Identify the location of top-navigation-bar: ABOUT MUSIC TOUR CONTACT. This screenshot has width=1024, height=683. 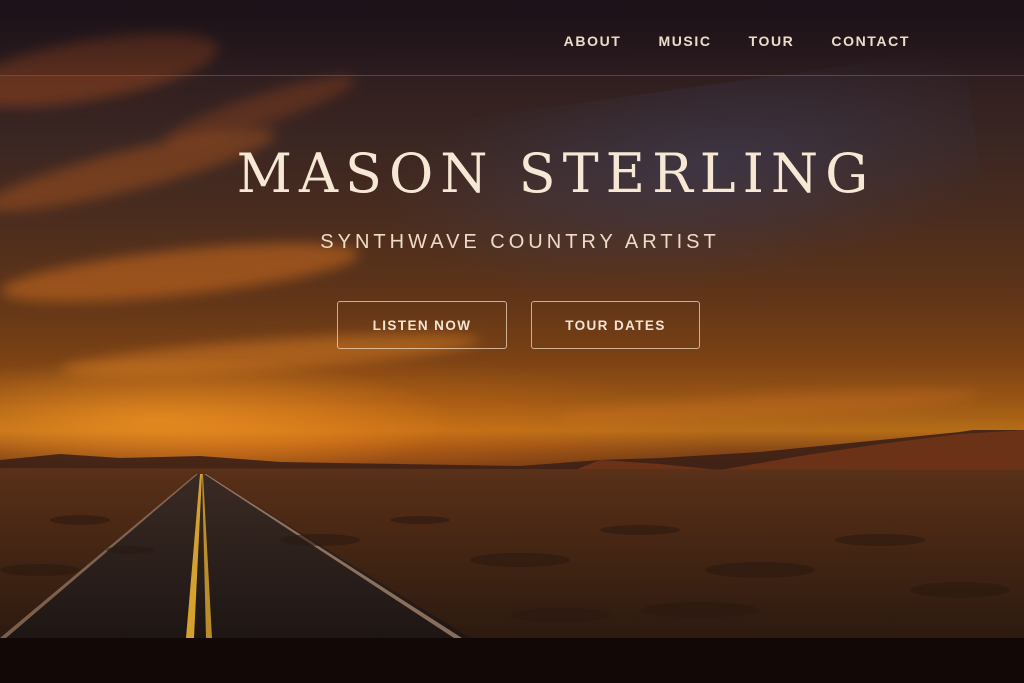
(512, 38).